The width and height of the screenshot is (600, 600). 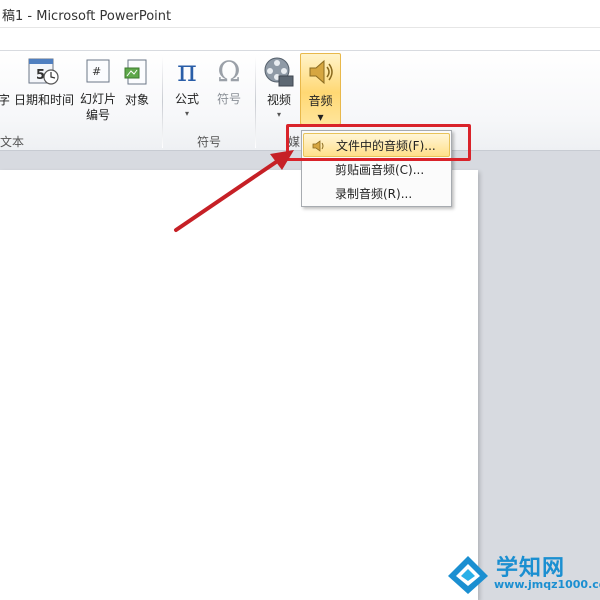 What do you see at coordinates (521, 573) in the screenshot?
I see `watermark: 学知网 www.jmqz1000.com` at bounding box center [521, 573].